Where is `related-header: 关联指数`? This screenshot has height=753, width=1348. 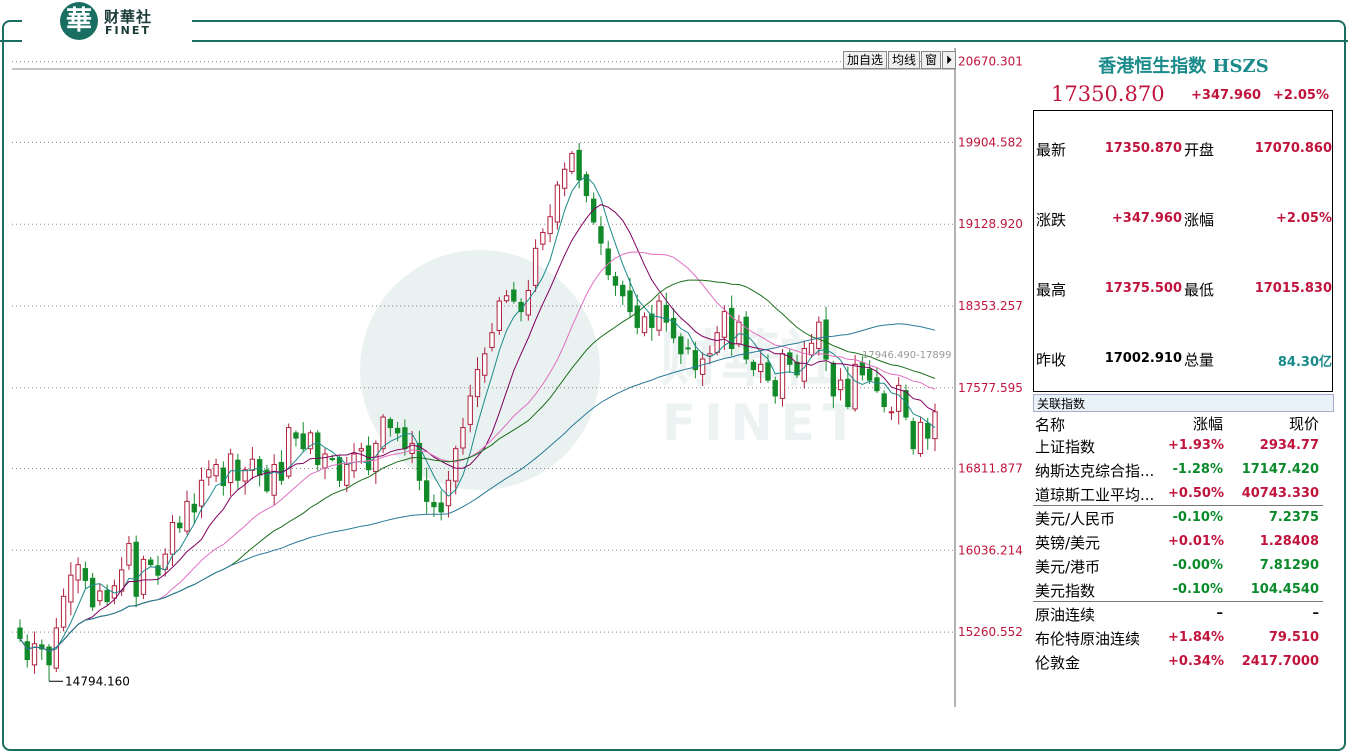
related-header: 关联指数 is located at coordinates (1183, 403).